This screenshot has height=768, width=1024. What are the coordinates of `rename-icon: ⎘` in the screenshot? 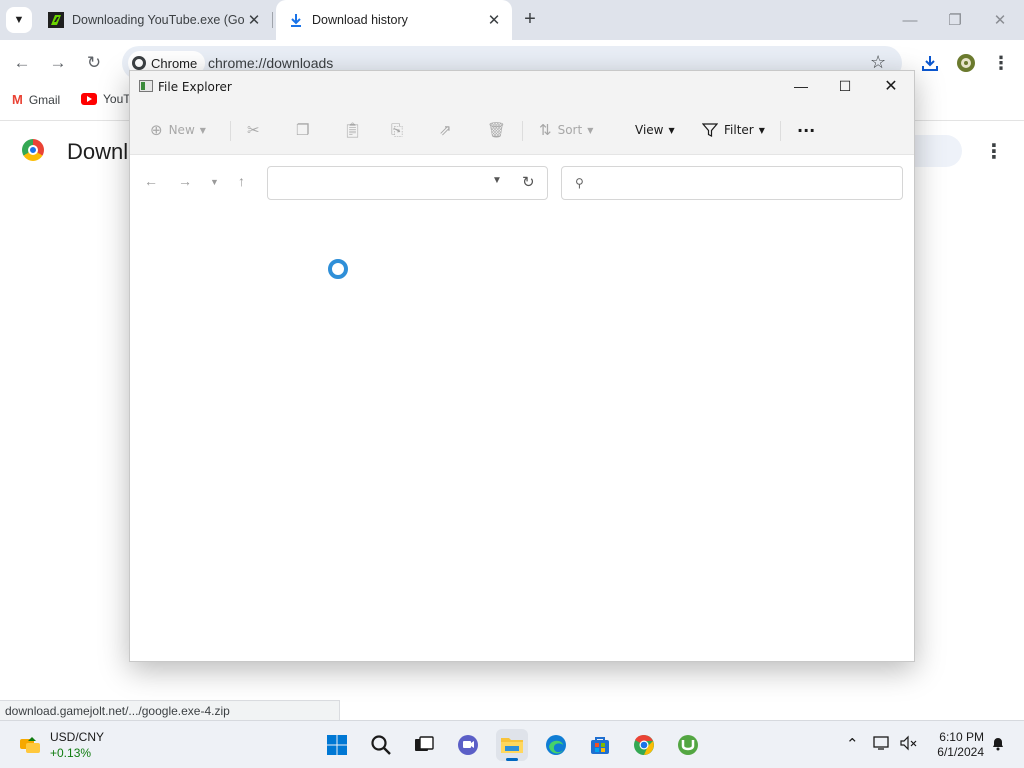 It's located at (397, 130).